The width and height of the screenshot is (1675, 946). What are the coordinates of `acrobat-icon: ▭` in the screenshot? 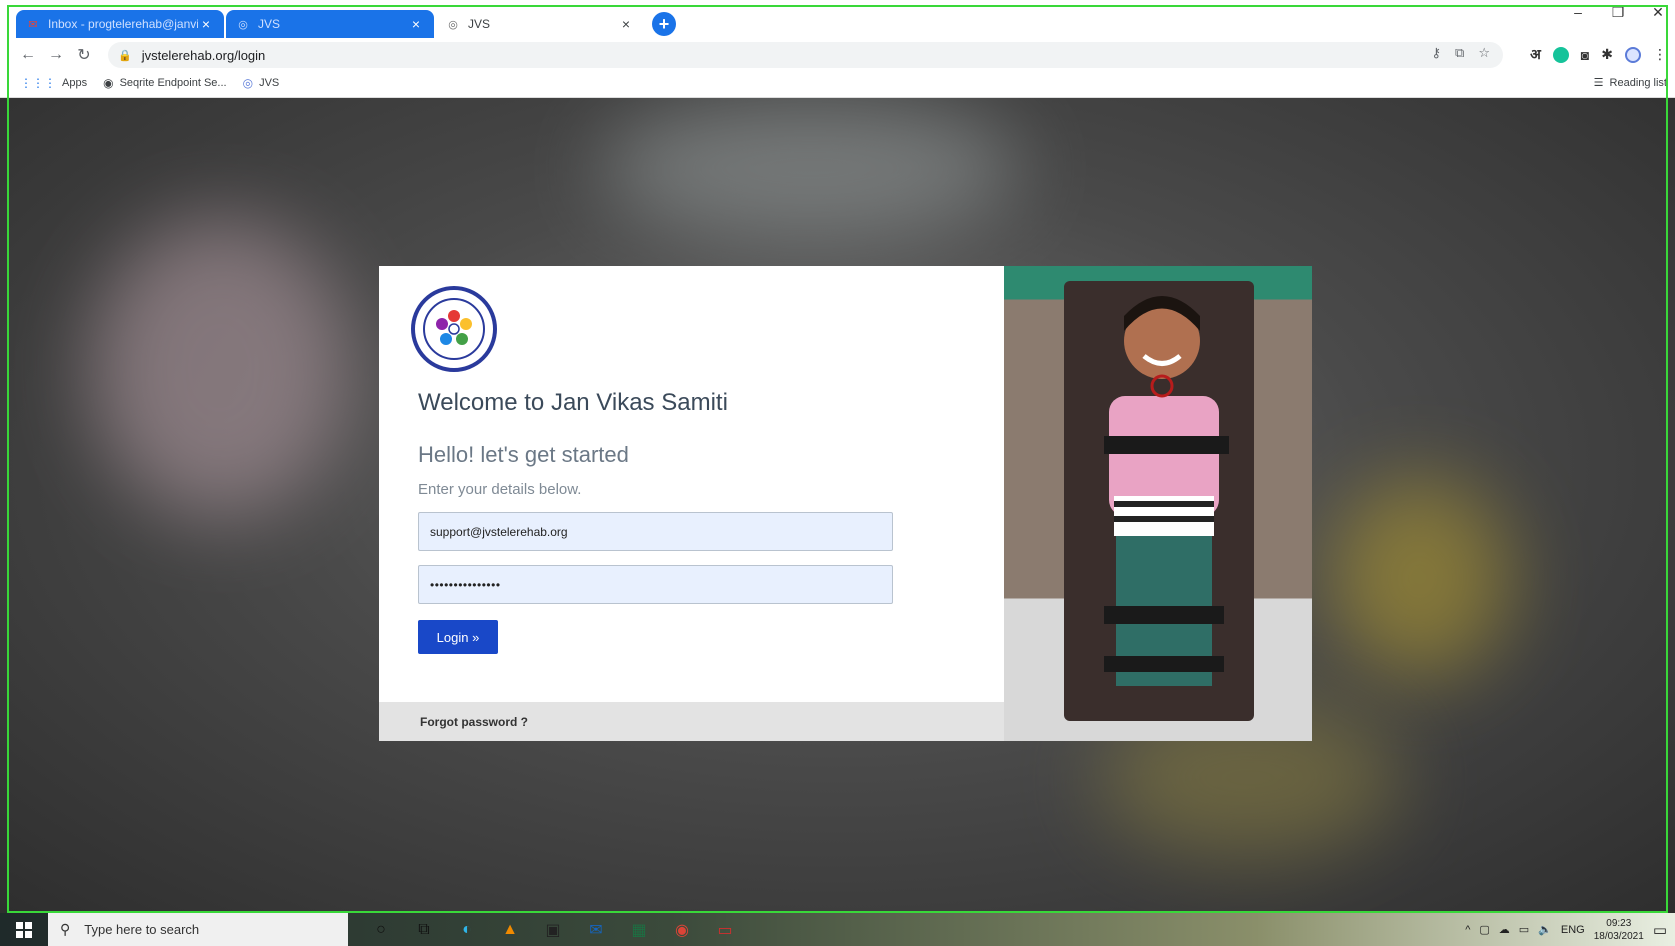 It's located at (725, 930).